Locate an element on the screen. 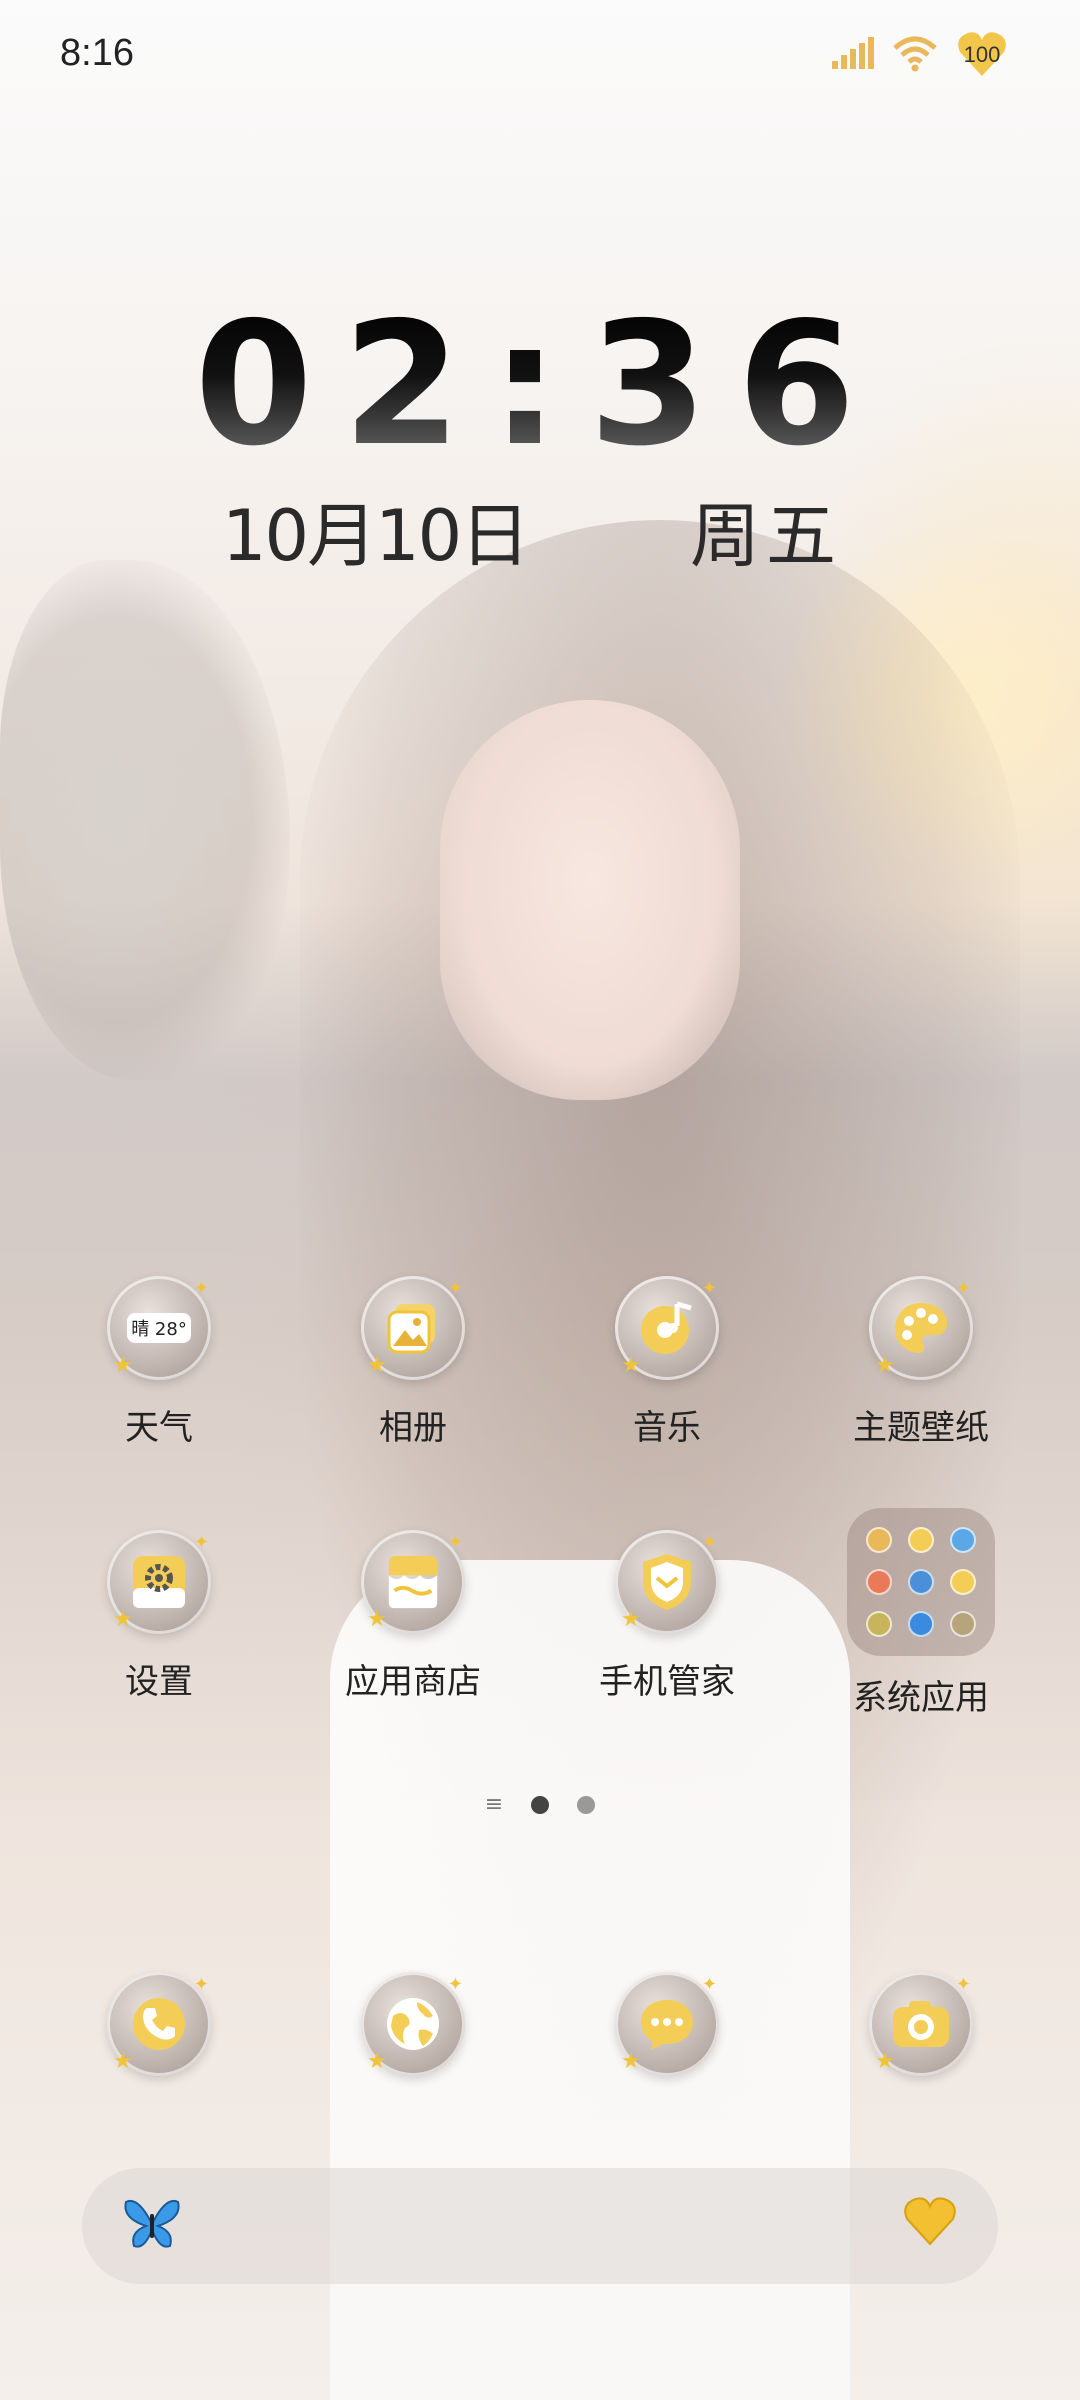 The width and height of the screenshot is (1080, 2400). clock-time: 02:36 is located at coordinates (540, 385).